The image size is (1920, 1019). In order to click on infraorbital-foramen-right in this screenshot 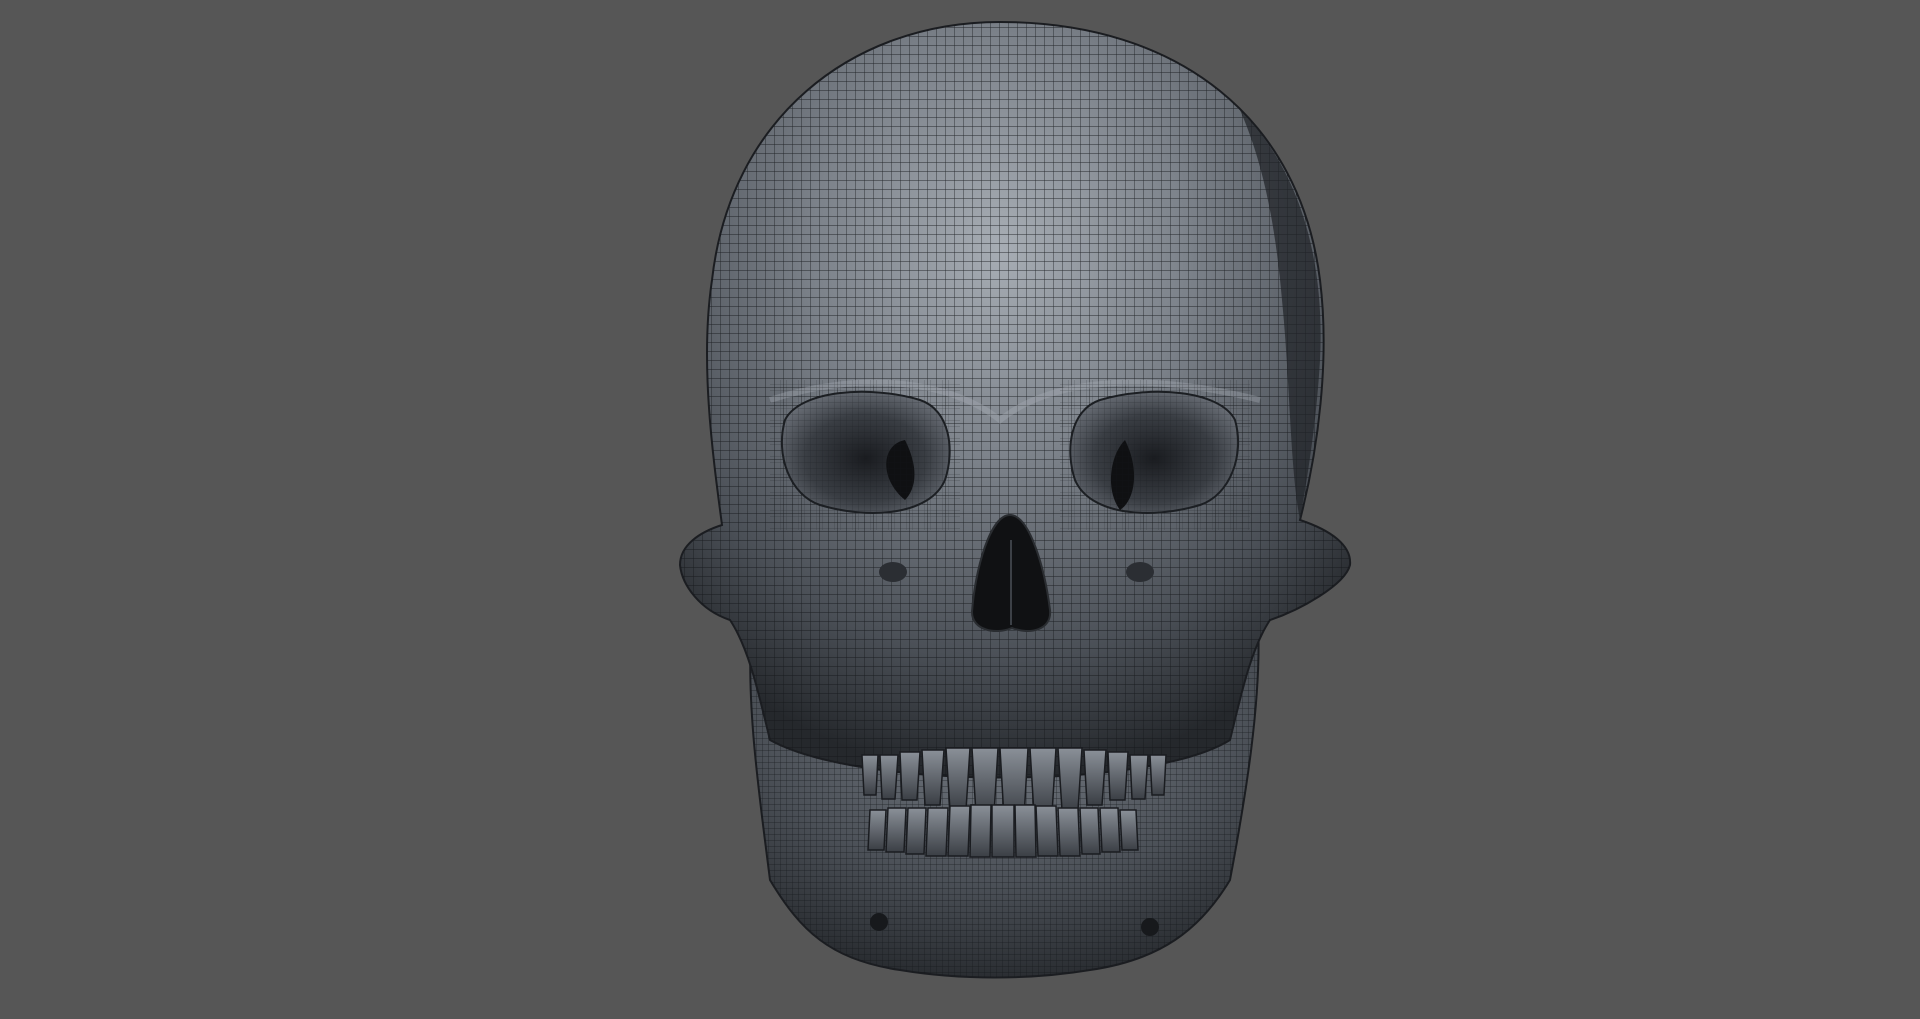, I will do `click(1140, 572)`.